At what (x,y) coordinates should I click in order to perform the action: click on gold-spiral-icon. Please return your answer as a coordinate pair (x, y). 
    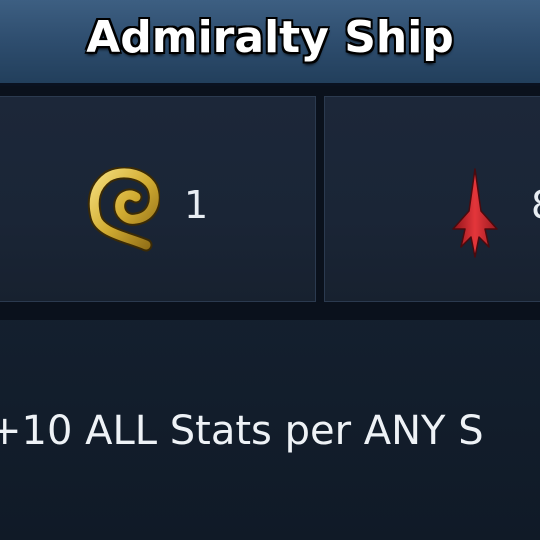
    Looking at the image, I should click on (123, 209).